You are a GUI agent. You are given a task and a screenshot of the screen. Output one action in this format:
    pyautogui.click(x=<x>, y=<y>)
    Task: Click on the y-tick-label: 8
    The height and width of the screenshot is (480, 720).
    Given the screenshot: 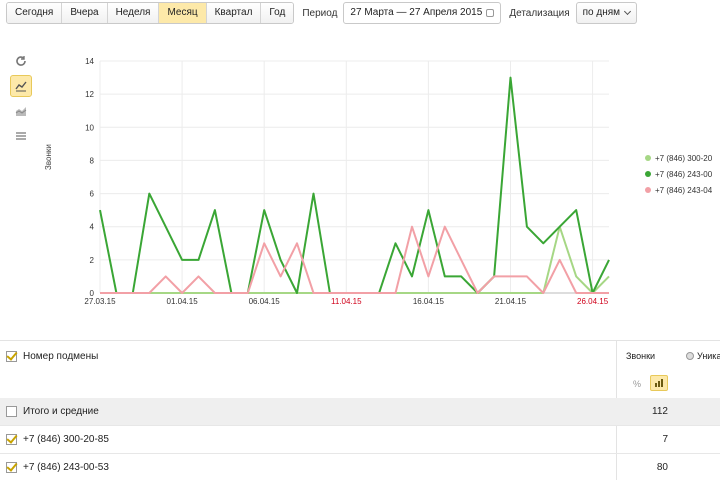 What is the action you would take?
    pyautogui.click(x=92, y=160)
    